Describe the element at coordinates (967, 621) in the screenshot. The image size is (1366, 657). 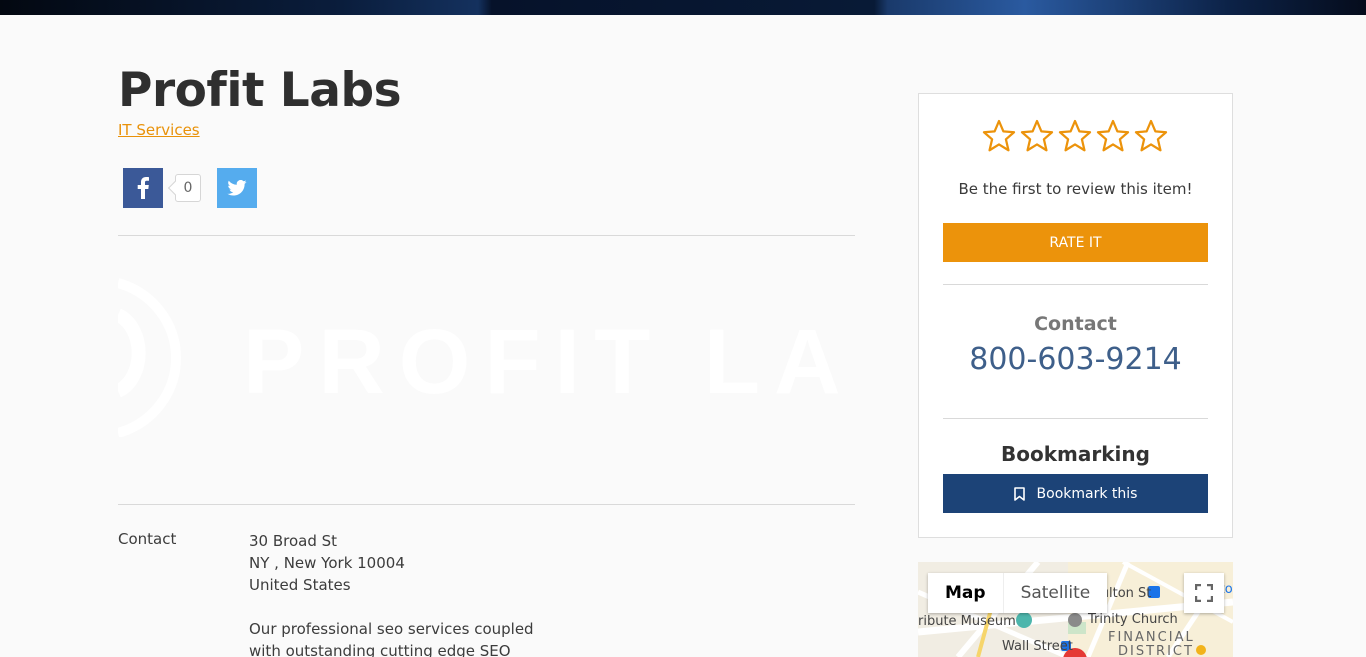
I see `map-label: ribute Museum` at that location.